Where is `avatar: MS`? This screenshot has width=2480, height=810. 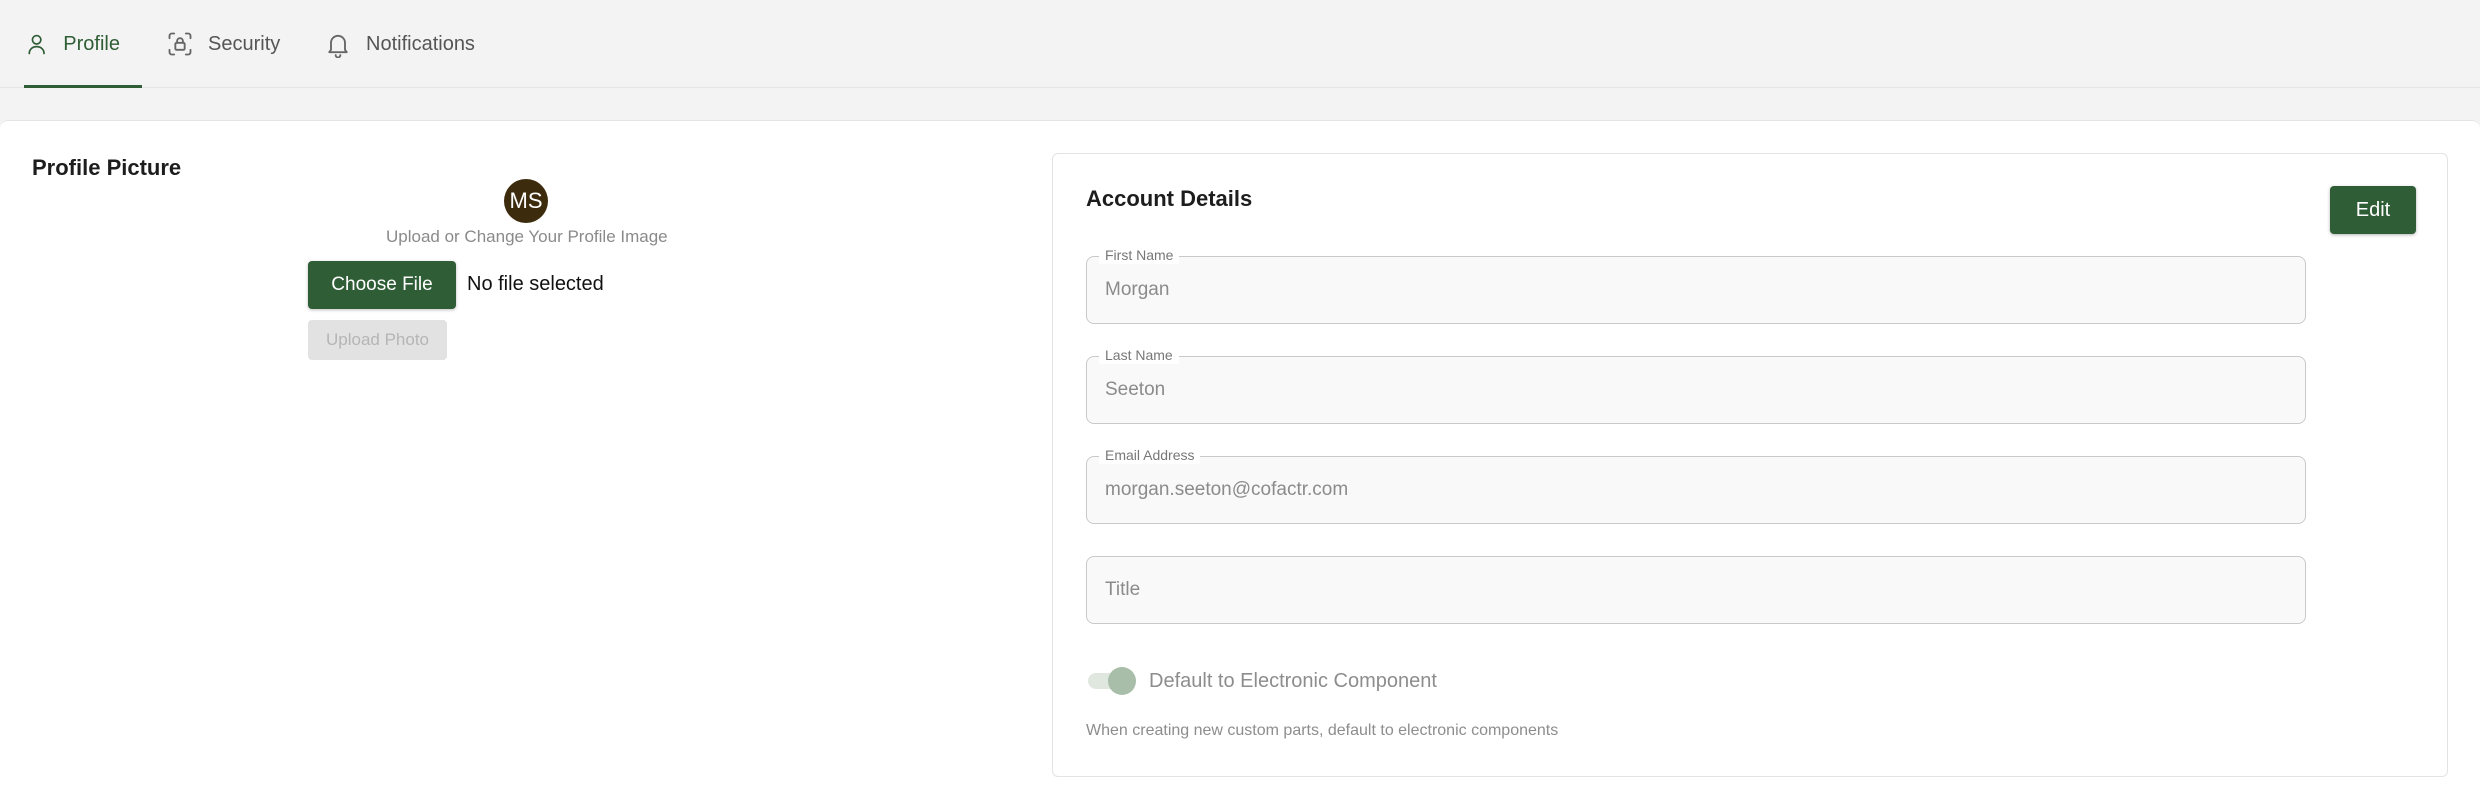
avatar: MS is located at coordinates (526, 201).